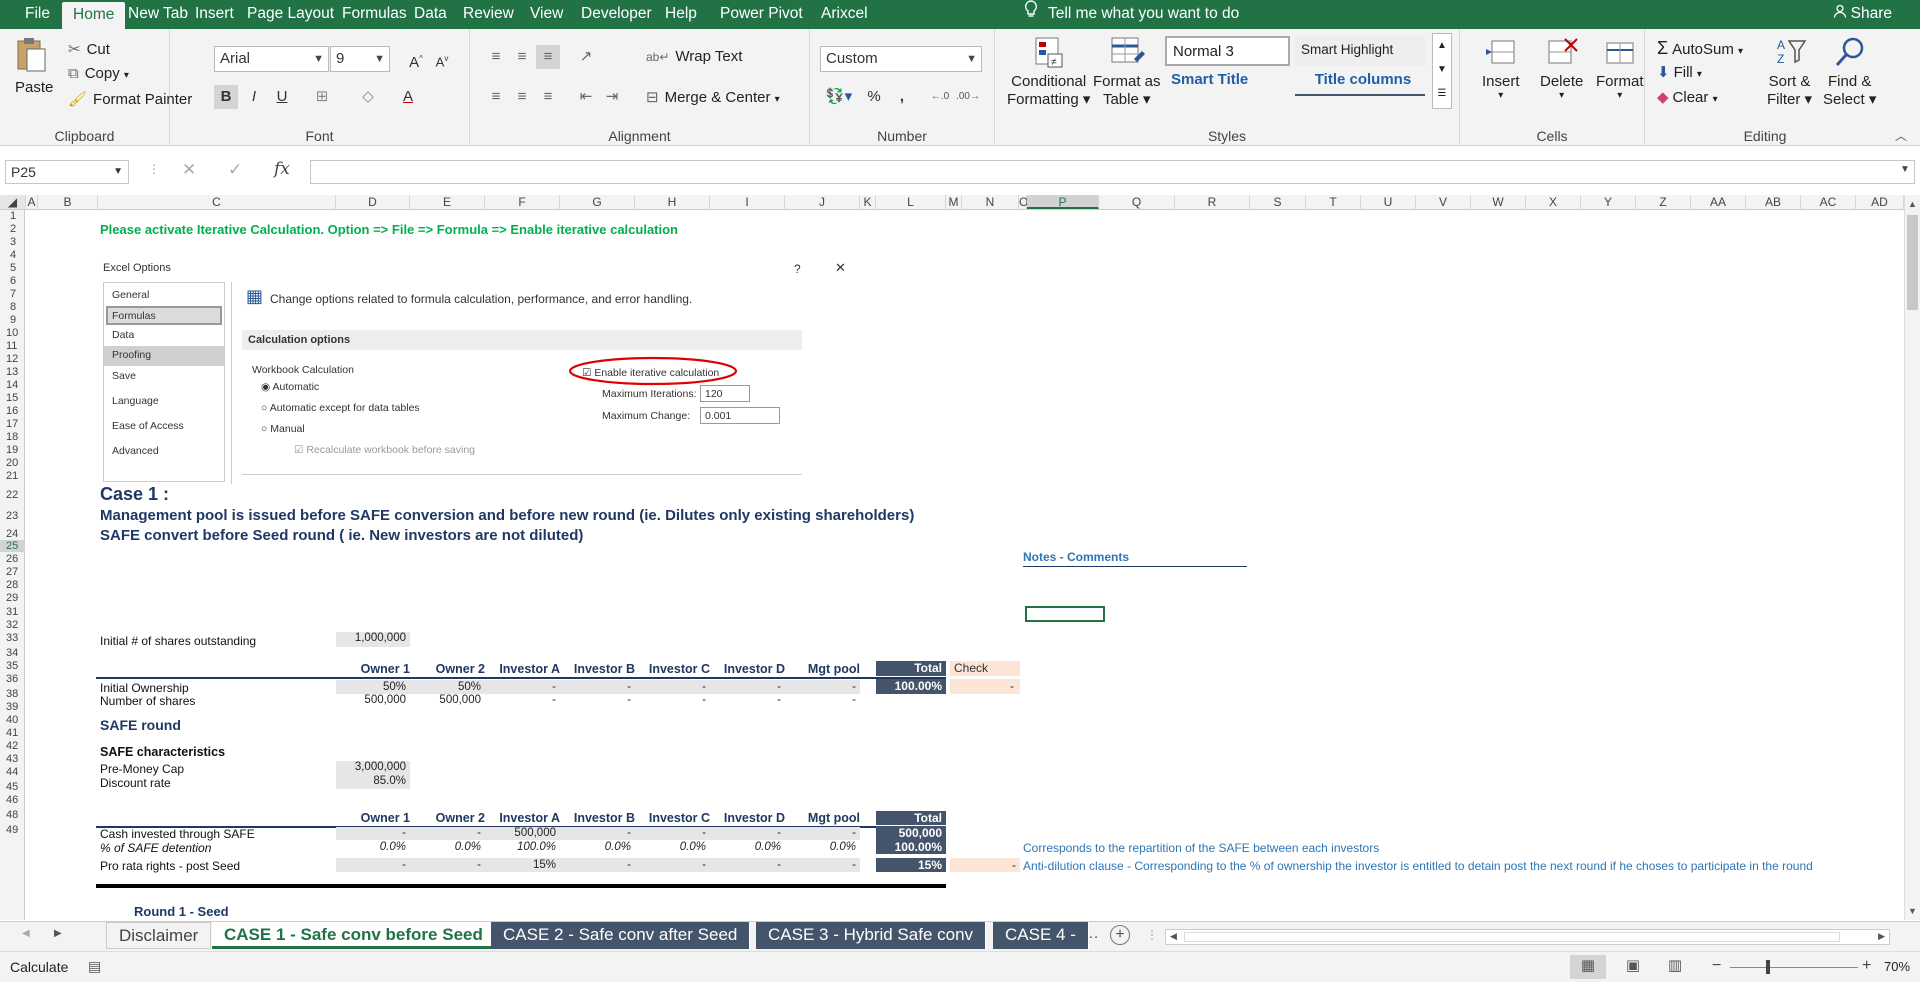  Describe the element at coordinates (12, 598) in the screenshot. I see `row-header: 29` at that location.